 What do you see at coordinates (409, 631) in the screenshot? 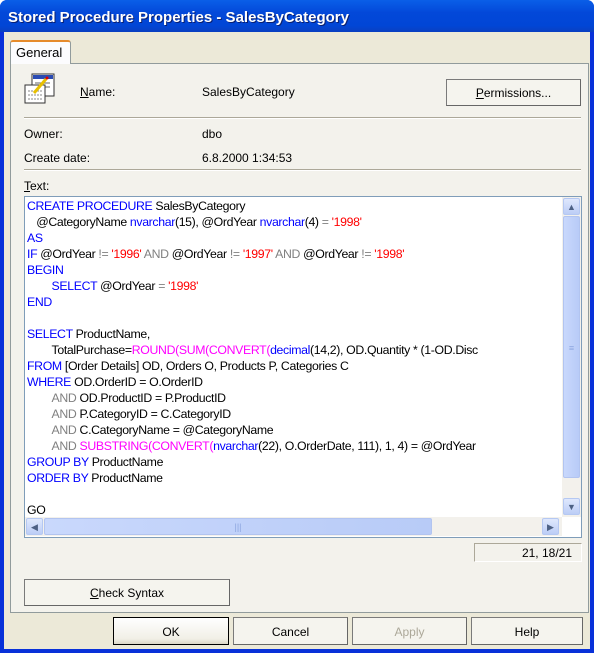
I see `apply-button: Apply` at bounding box center [409, 631].